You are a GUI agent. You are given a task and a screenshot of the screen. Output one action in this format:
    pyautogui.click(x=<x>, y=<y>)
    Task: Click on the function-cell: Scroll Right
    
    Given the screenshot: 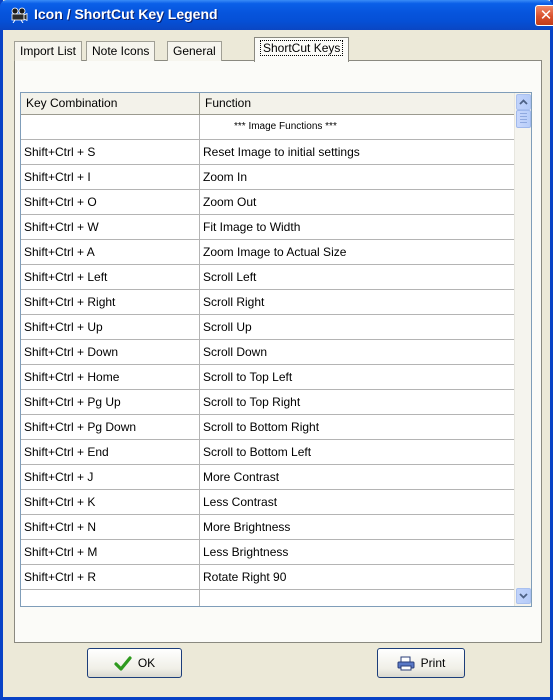 What is the action you would take?
    pyautogui.click(x=358, y=302)
    